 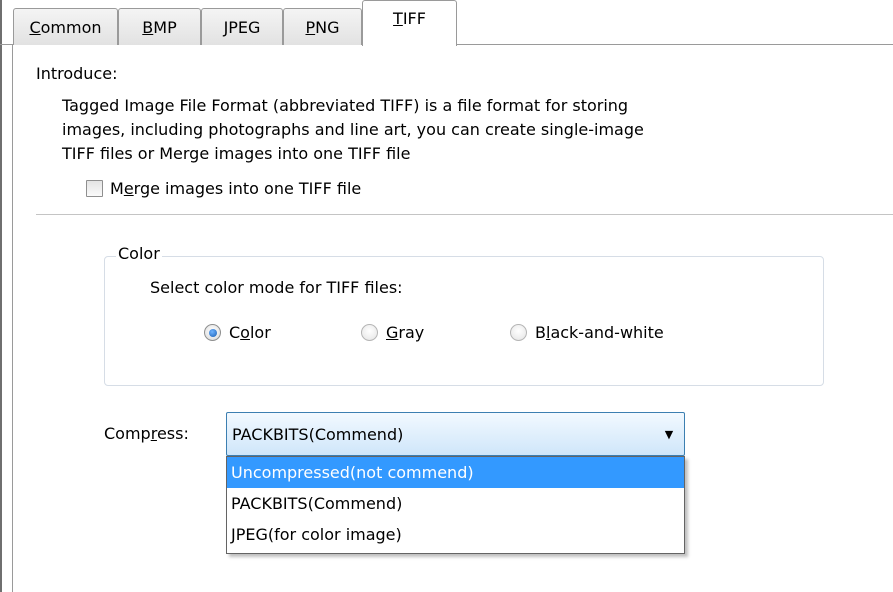 I want to click on radio-black-and-white: Black-and-white, so click(x=587, y=332).